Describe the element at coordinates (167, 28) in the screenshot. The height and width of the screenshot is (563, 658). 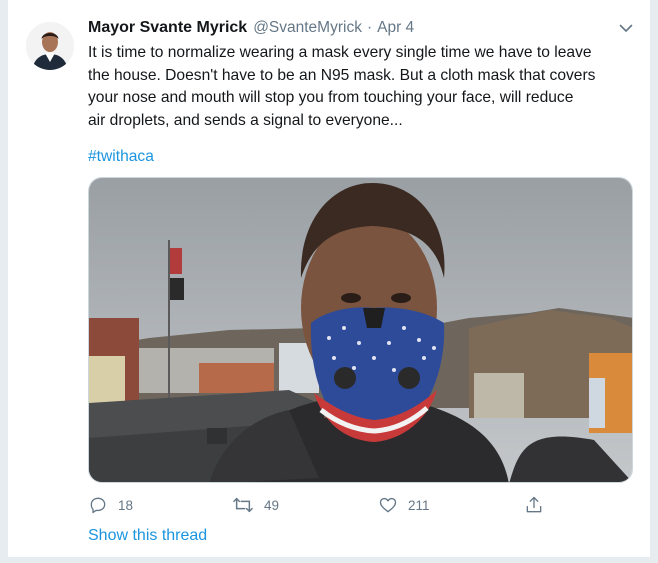
I see `author-name: Mayor Svante Myrick` at that location.